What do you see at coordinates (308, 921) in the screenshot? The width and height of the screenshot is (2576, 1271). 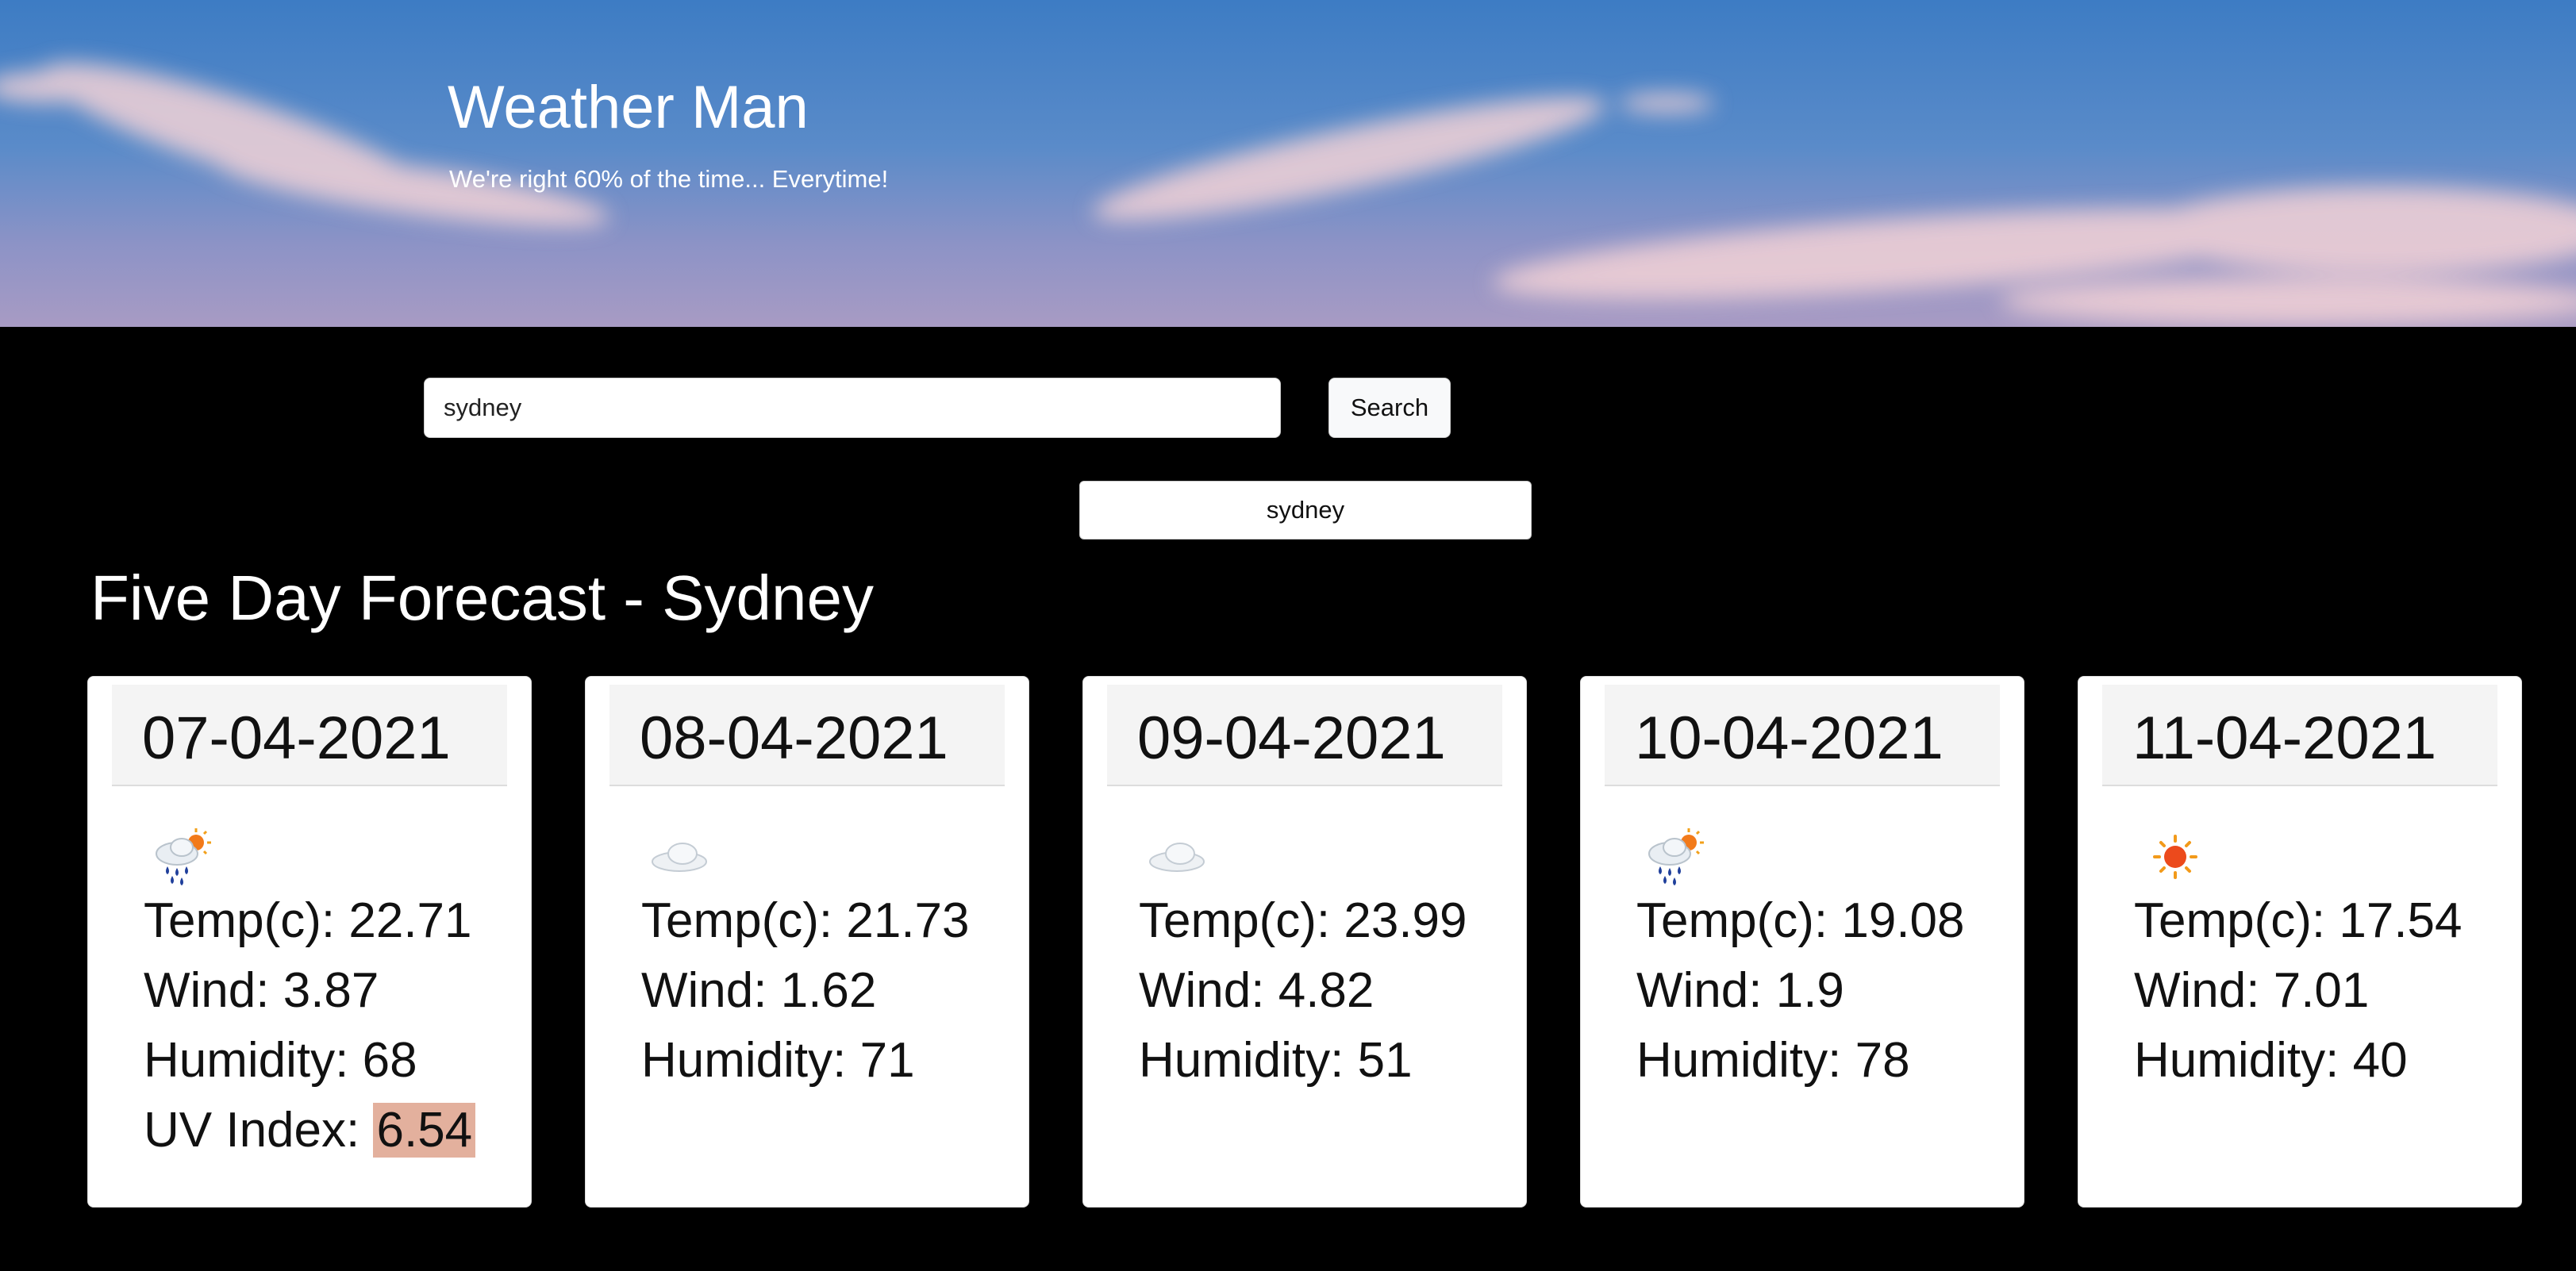 I see `temperature-value: Temp(c): 22.71` at bounding box center [308, 921].